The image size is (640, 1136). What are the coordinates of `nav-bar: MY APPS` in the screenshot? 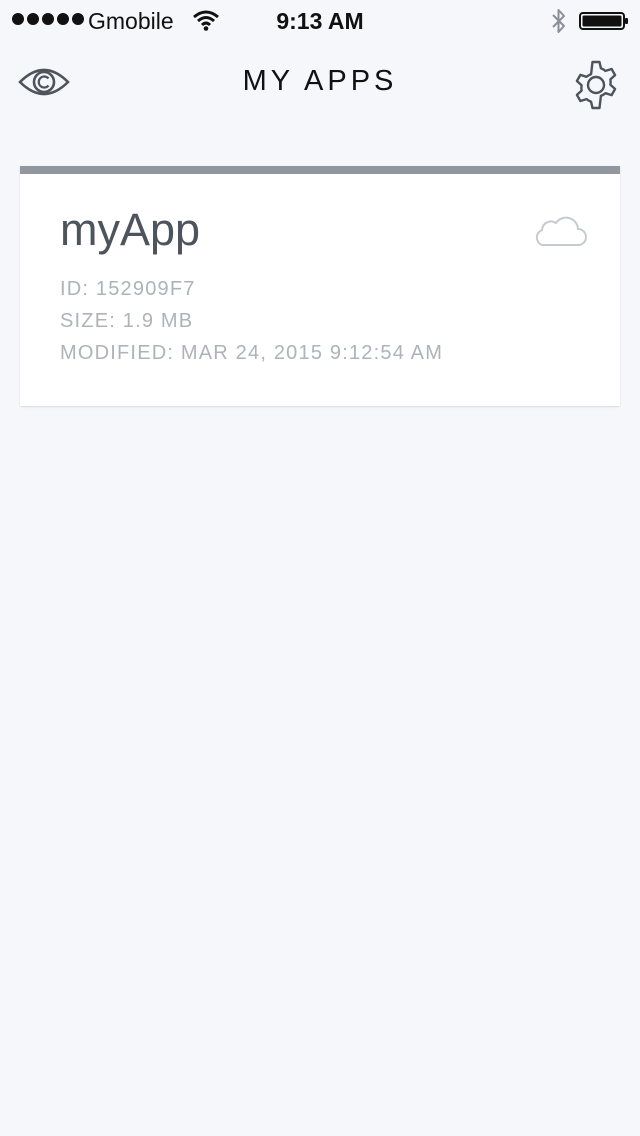 It's located at (320, 84).